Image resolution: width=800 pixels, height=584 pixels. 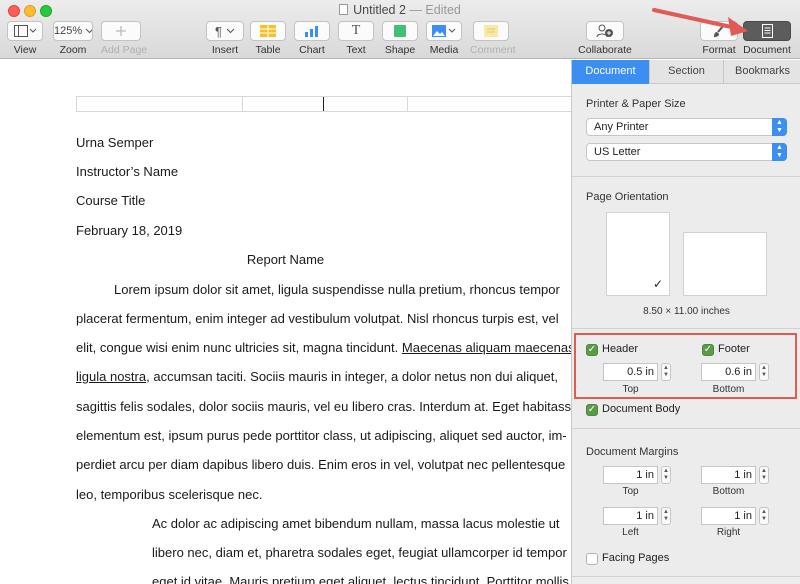 I want to click on report-title: Report Name, so click(x=285, y=259).